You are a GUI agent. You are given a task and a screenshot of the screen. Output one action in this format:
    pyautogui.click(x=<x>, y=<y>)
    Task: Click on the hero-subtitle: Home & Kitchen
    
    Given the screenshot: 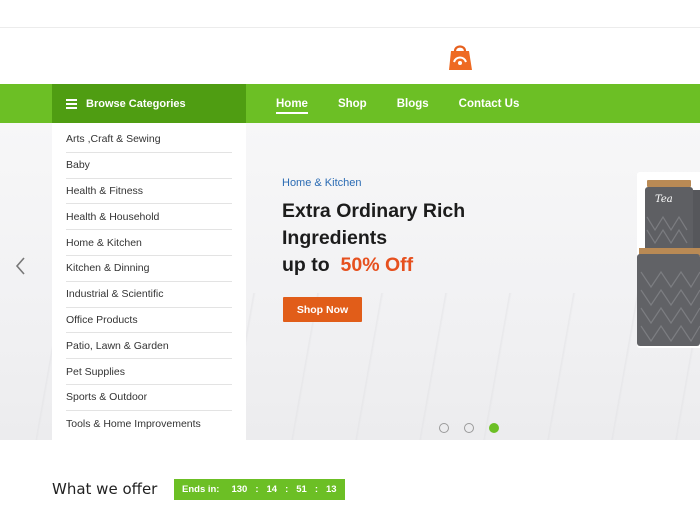 What is the action you would take?
    pyautogui.click(x=322, y=183)
    